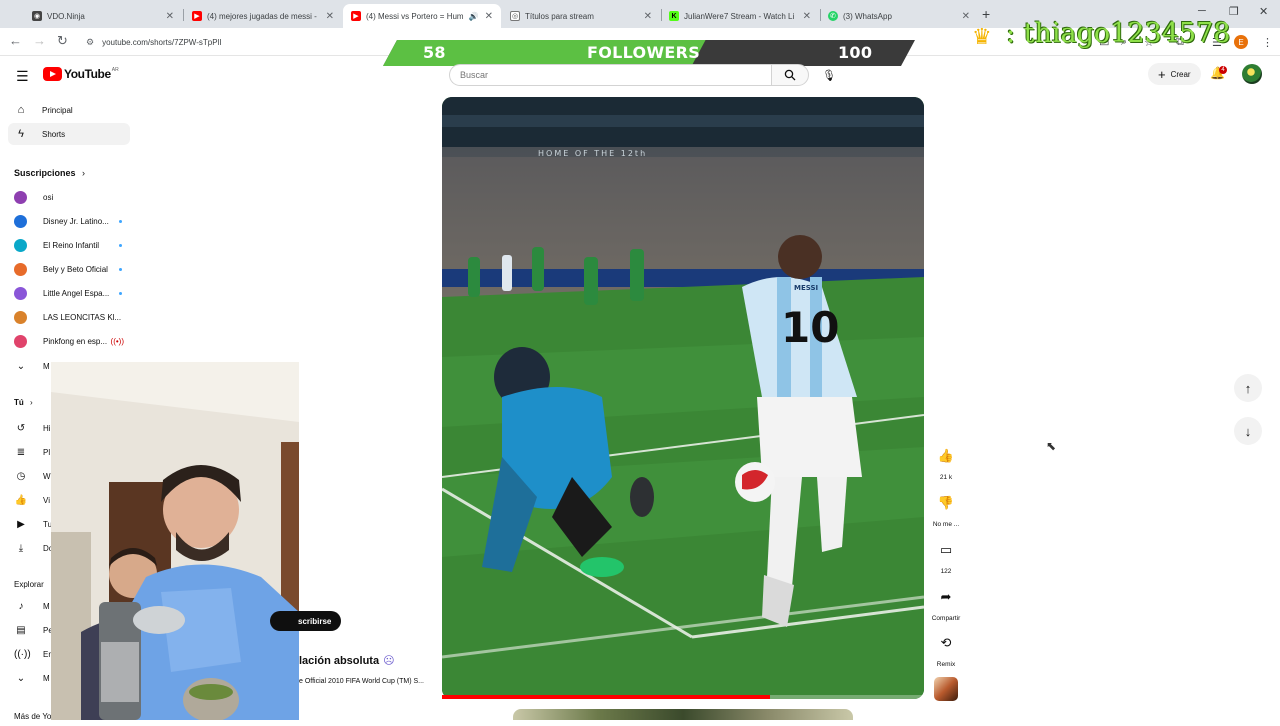 This screenshot has width=1280, height=726. Describe the element at coordinates (73, 197) in the screenshot. I see `subscription-item: osi` at that location.